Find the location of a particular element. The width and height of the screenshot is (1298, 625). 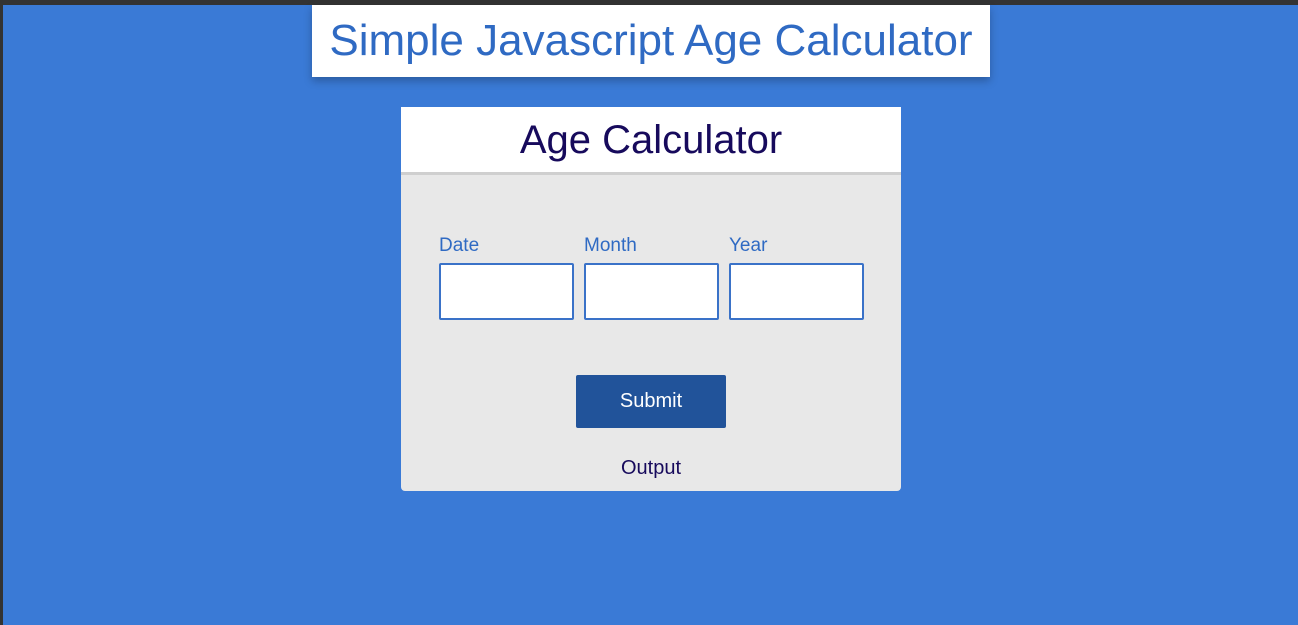

page-title: Simple Javascript Age Calculator is located at coordinates (651, 40).